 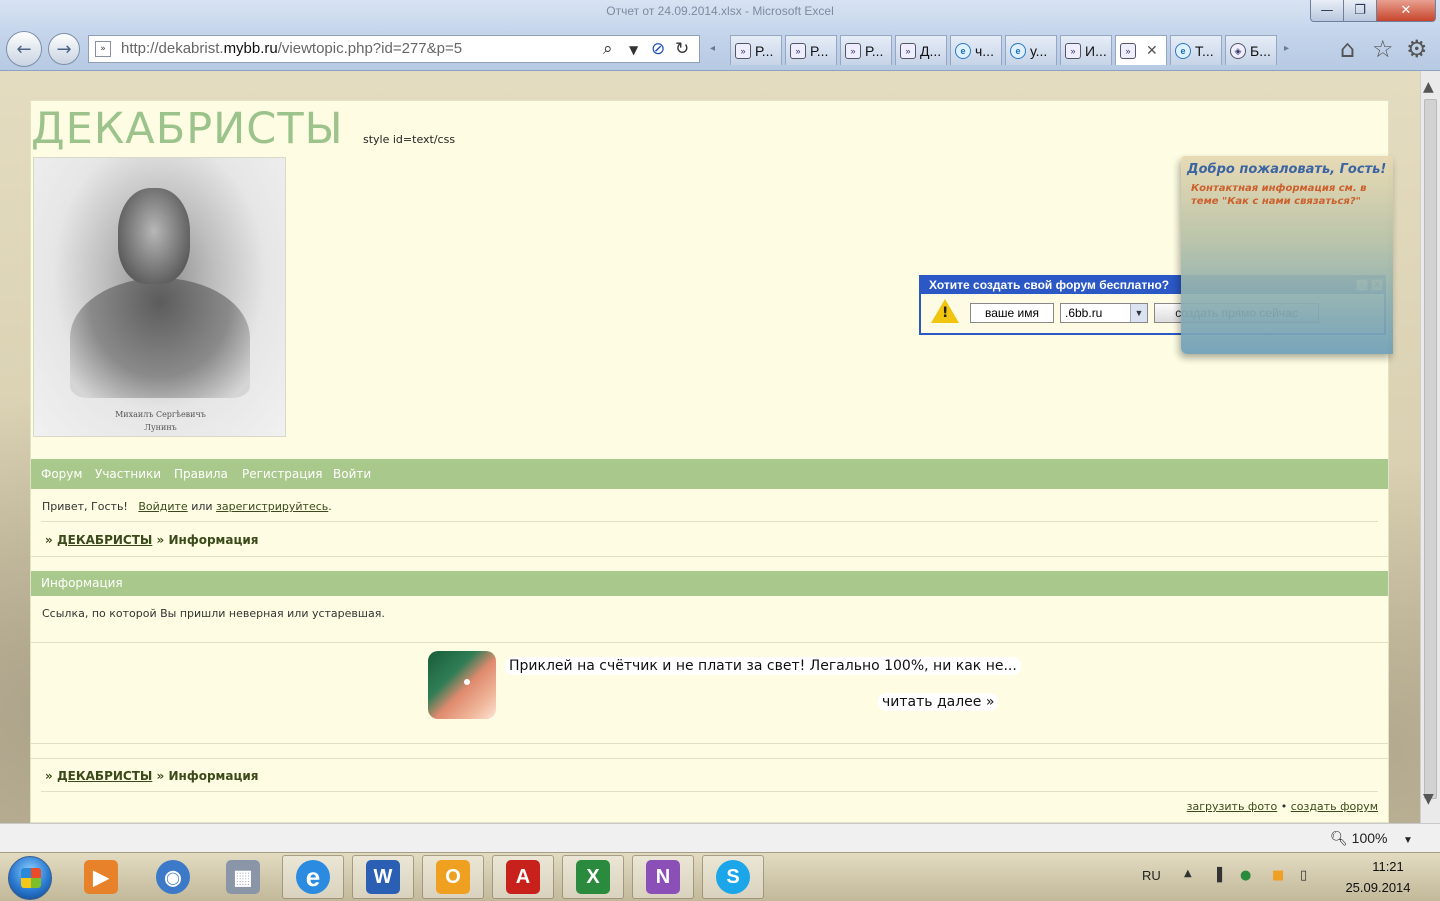 What do you see at coordinates (202, 506) in the screenshot?
I see `or-text: или` at bounding box center [202, 506].